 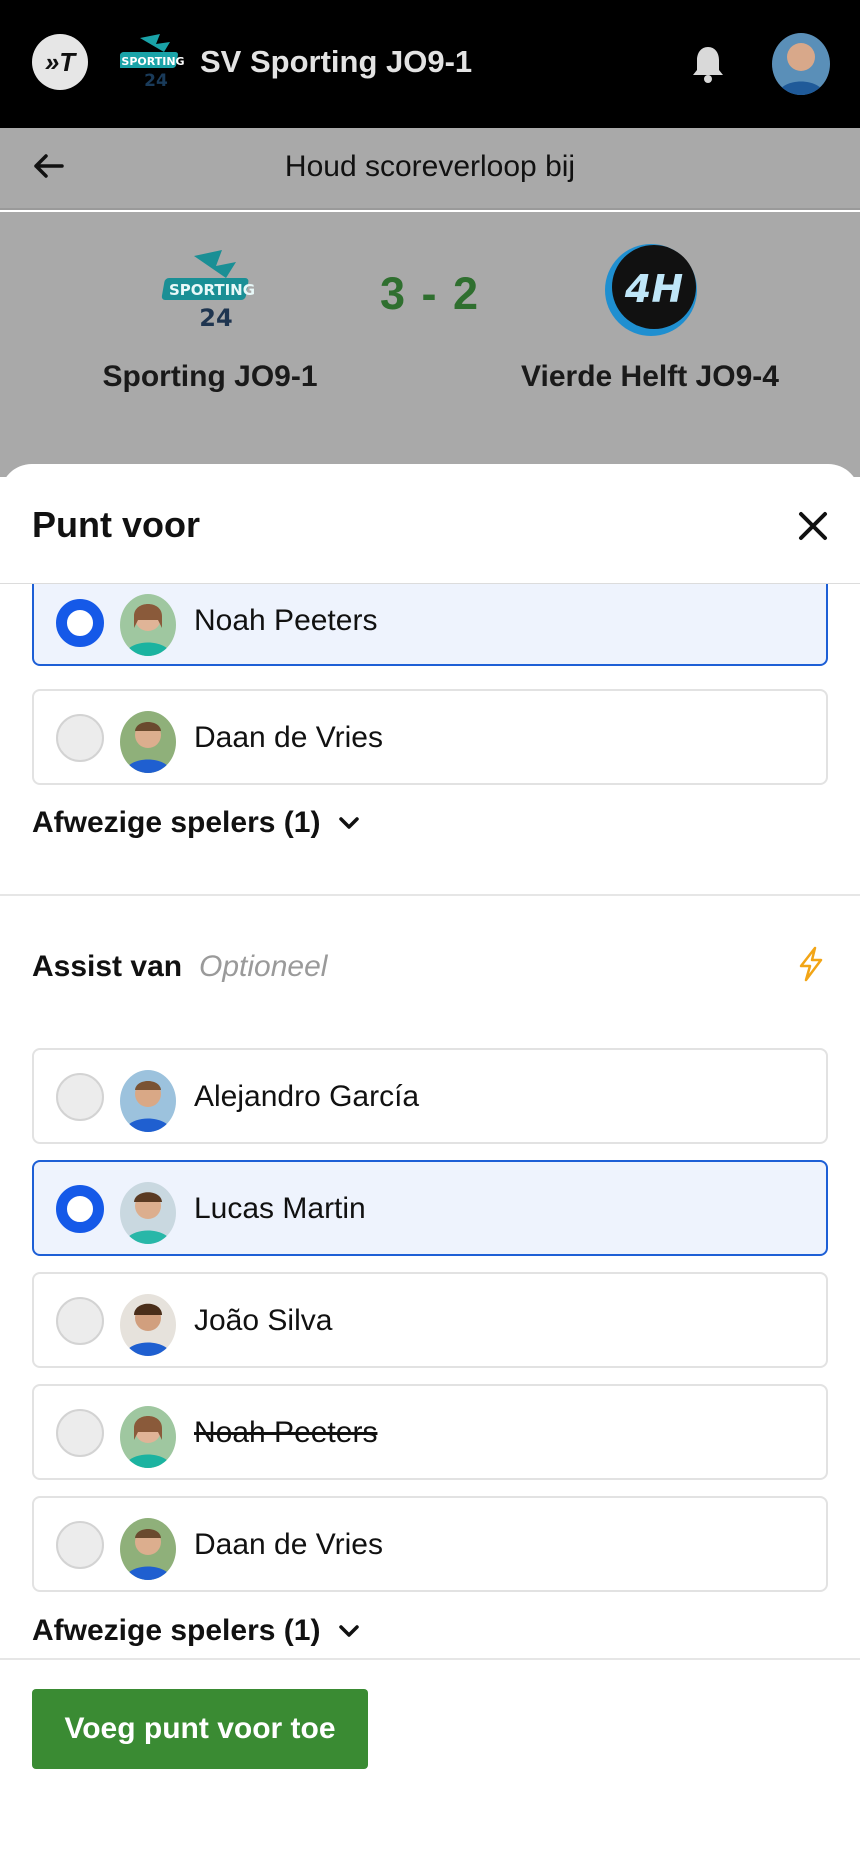 I want to click on away-team-crest-icon: 4H, so click(x=651, y=290).